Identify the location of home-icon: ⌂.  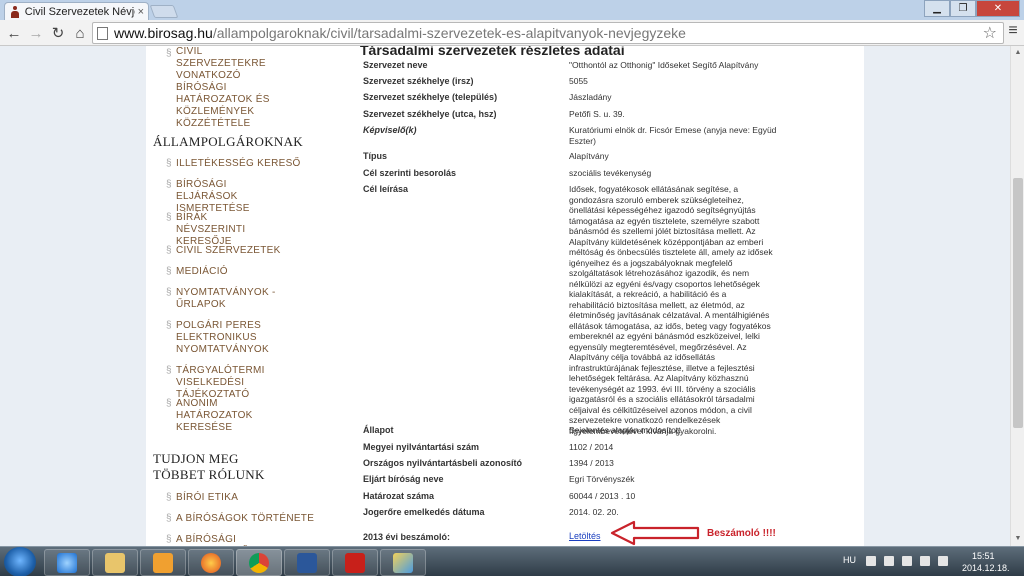
(80, 33).